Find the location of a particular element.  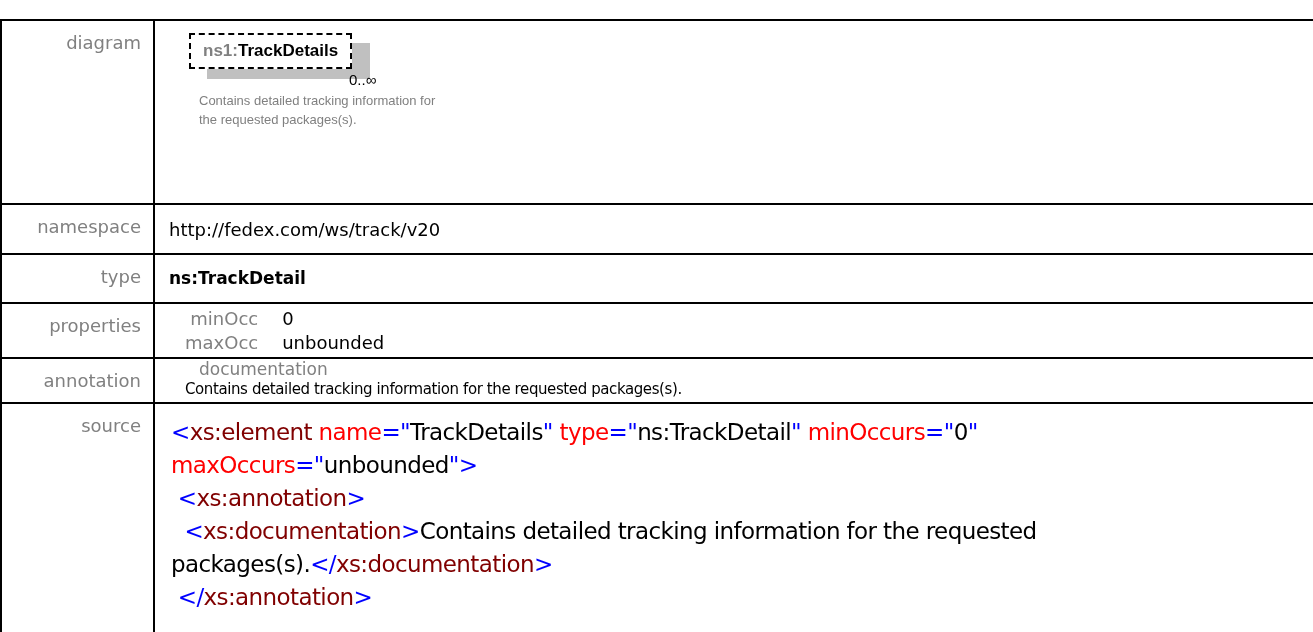

element-description: Contains detailed tracking information for the requested packages(s). is located at coordinates (318, 110).